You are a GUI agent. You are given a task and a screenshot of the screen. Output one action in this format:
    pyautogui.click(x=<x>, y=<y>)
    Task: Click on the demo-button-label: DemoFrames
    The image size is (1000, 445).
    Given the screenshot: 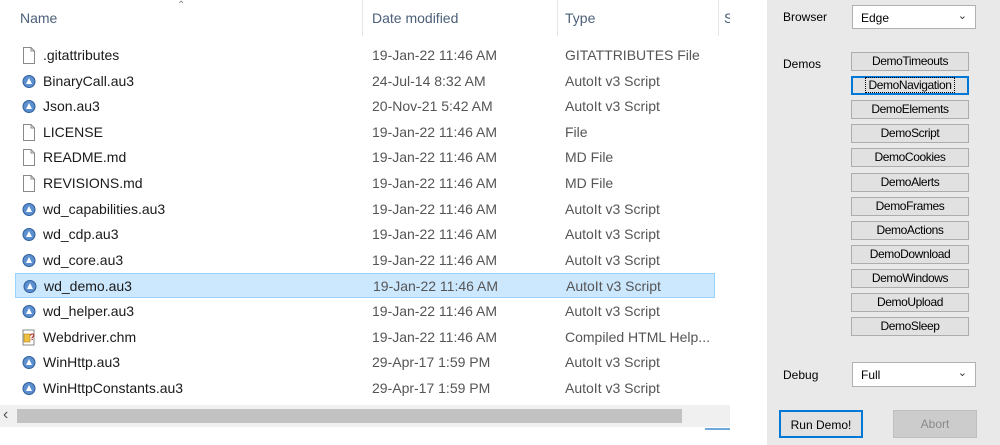 What is the action you would take?
    pyautogui.click(x=910, y=205)
    